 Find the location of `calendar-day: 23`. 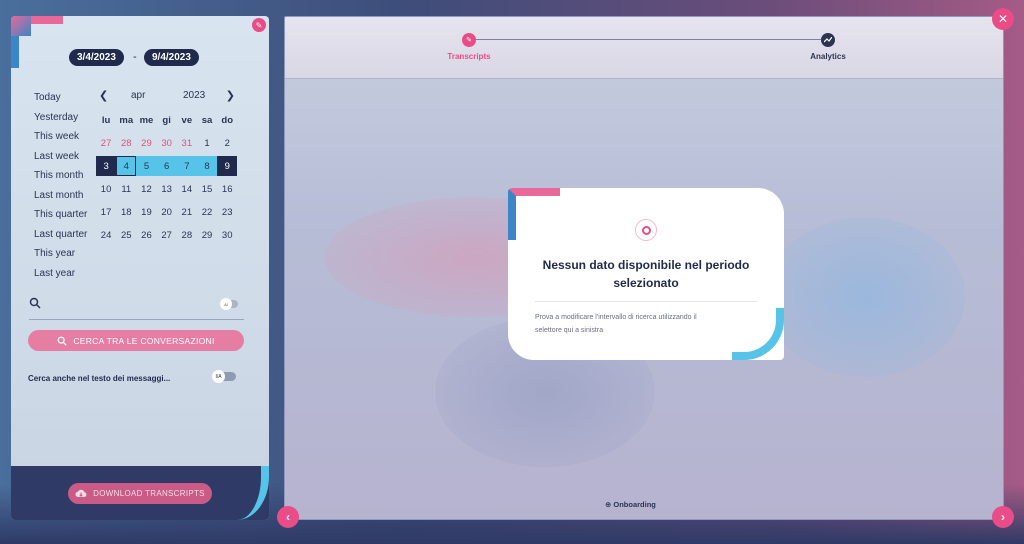

calendar-day: 23 is located at coordinates (227, 213).